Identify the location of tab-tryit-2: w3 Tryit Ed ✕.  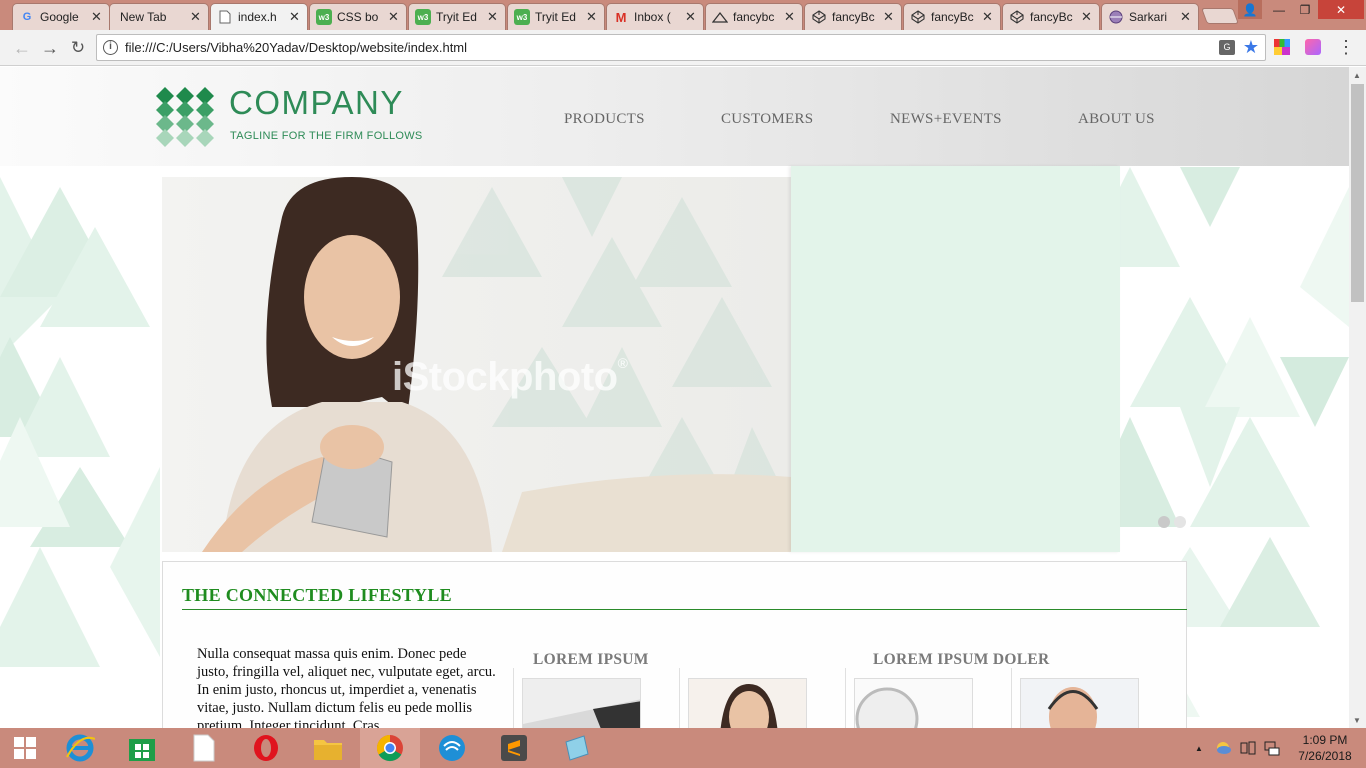
(556, 16).